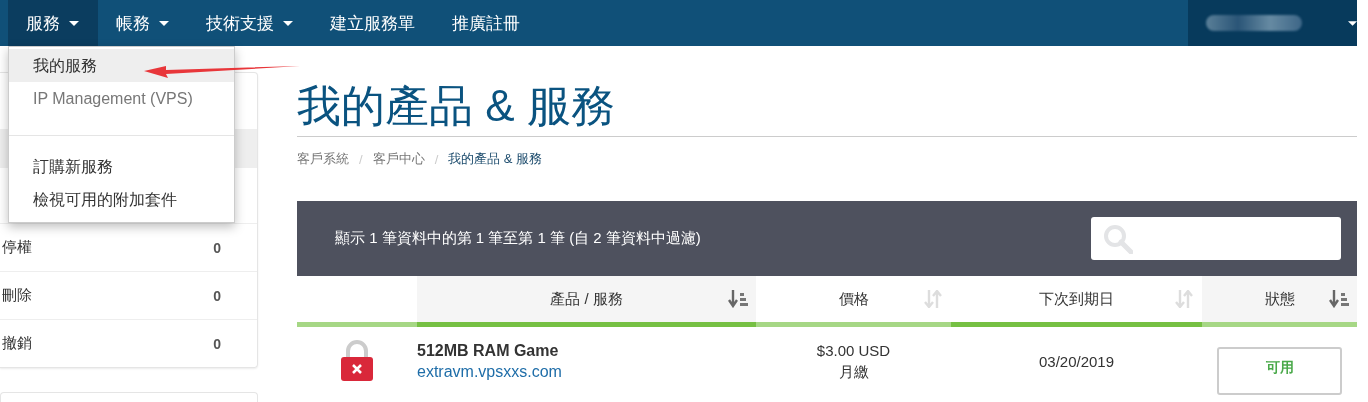  Describe the element at coordinates (495, 159) in the screenshot. I see `breadcrumb-link: 我的產品 & 服務` at that location.